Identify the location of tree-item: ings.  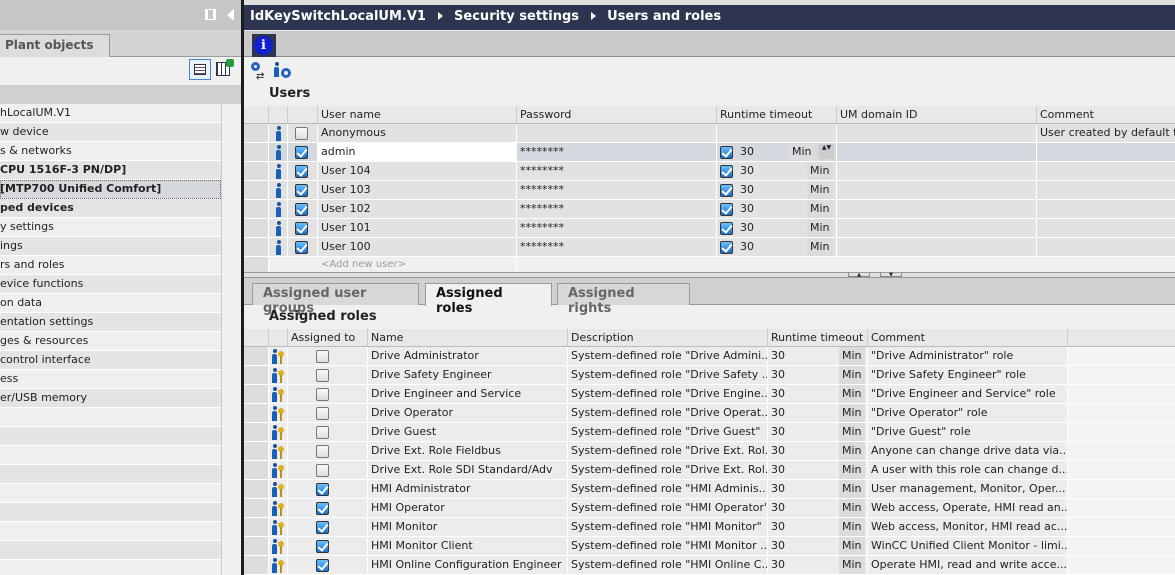
(110, 246).